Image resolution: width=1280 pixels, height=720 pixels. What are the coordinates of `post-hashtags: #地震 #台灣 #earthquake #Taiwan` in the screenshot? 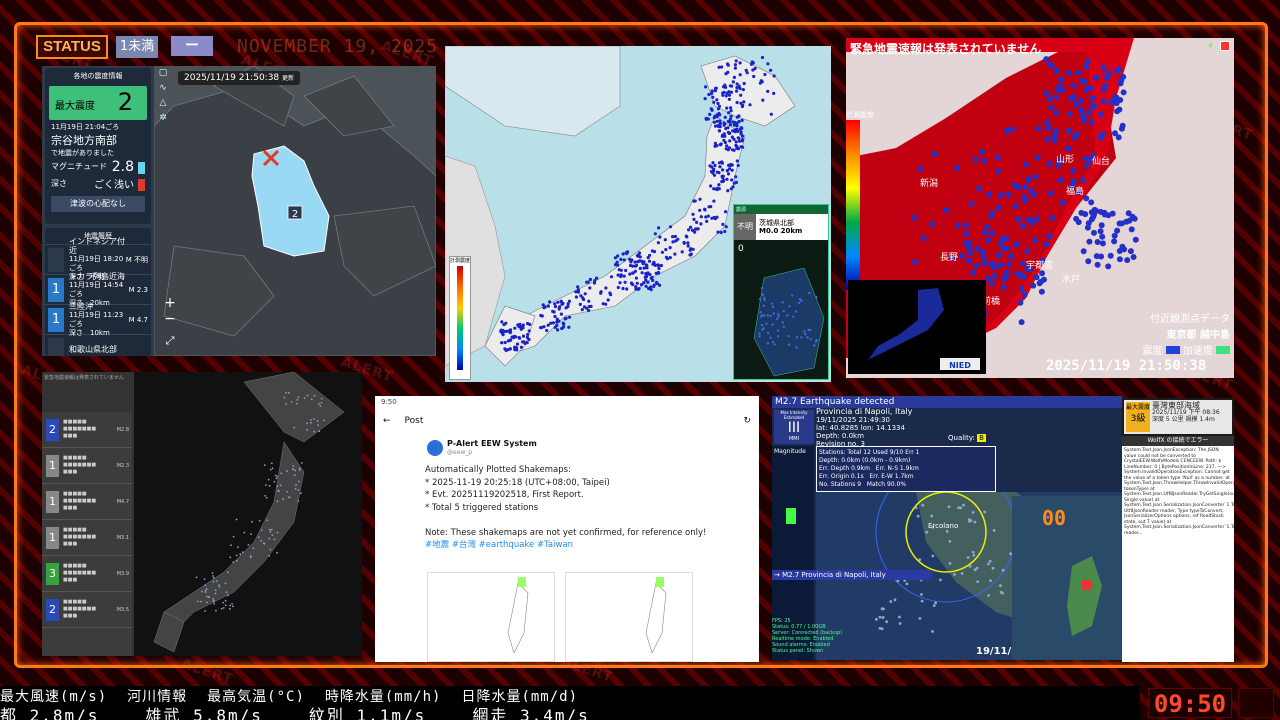 It's located at (565, 545).